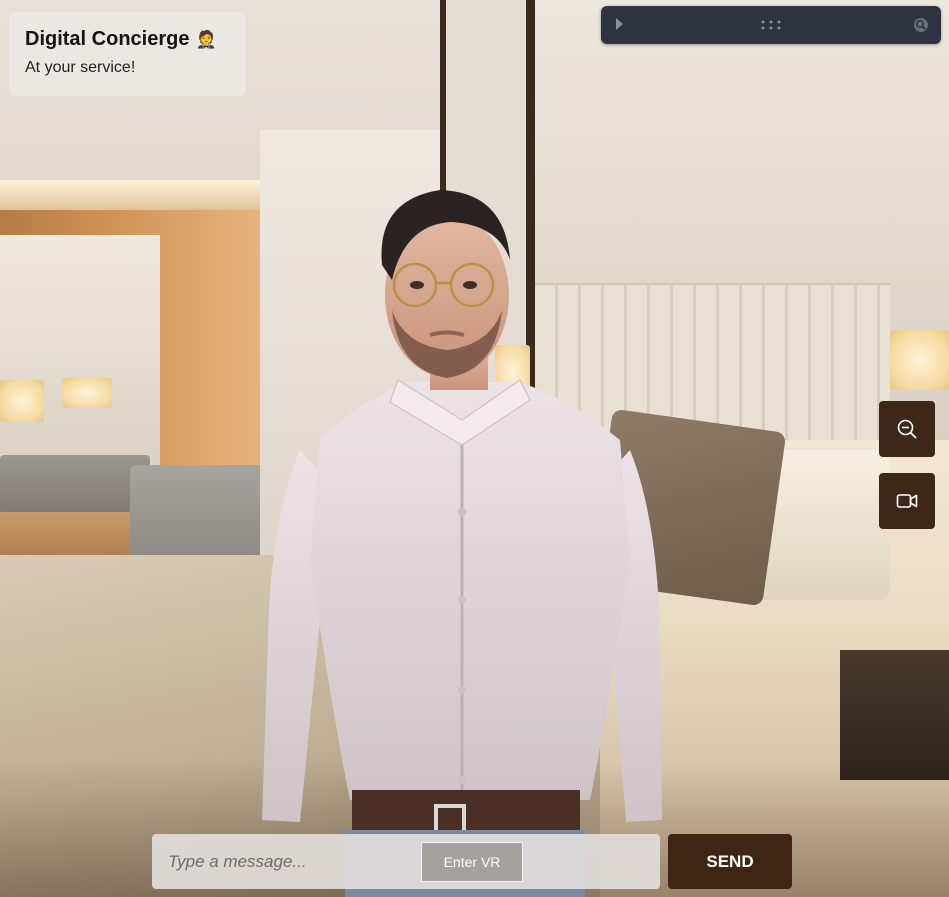 Image resolution: width=949 pixels, height=897 pixels. Describe the element at coordinates (284, 861) in the screenshot. I see `message-input` at that location.